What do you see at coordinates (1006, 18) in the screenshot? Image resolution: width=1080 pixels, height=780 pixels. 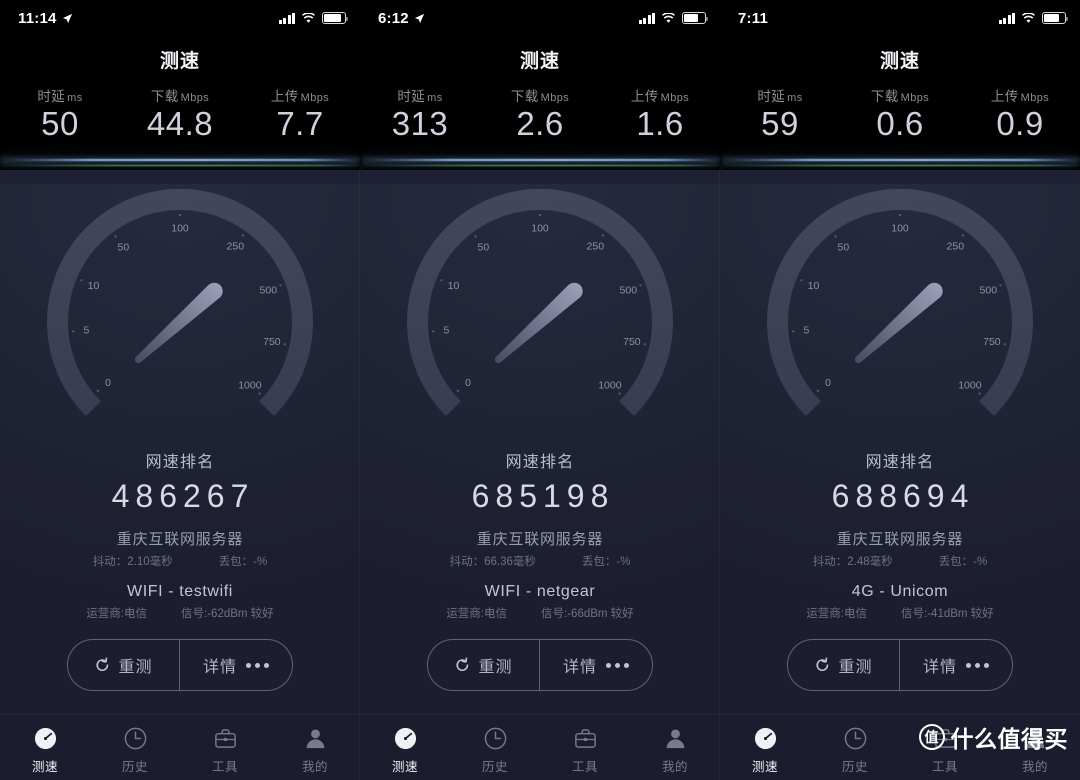 I see `signal-bars-icon` at bounding box center [1006, 18].